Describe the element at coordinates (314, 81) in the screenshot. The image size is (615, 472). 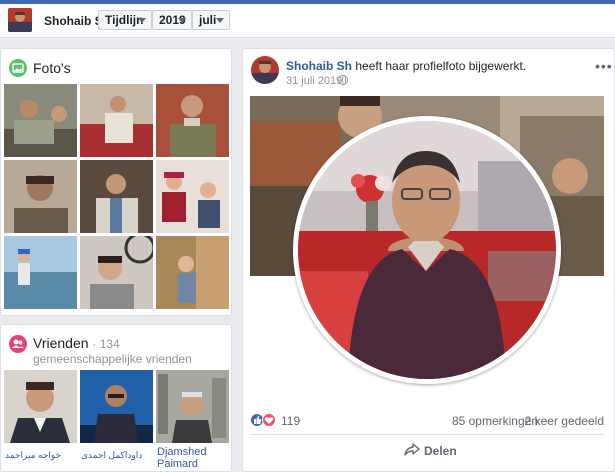
I see `post-date: 31 juli 2019` at that location.